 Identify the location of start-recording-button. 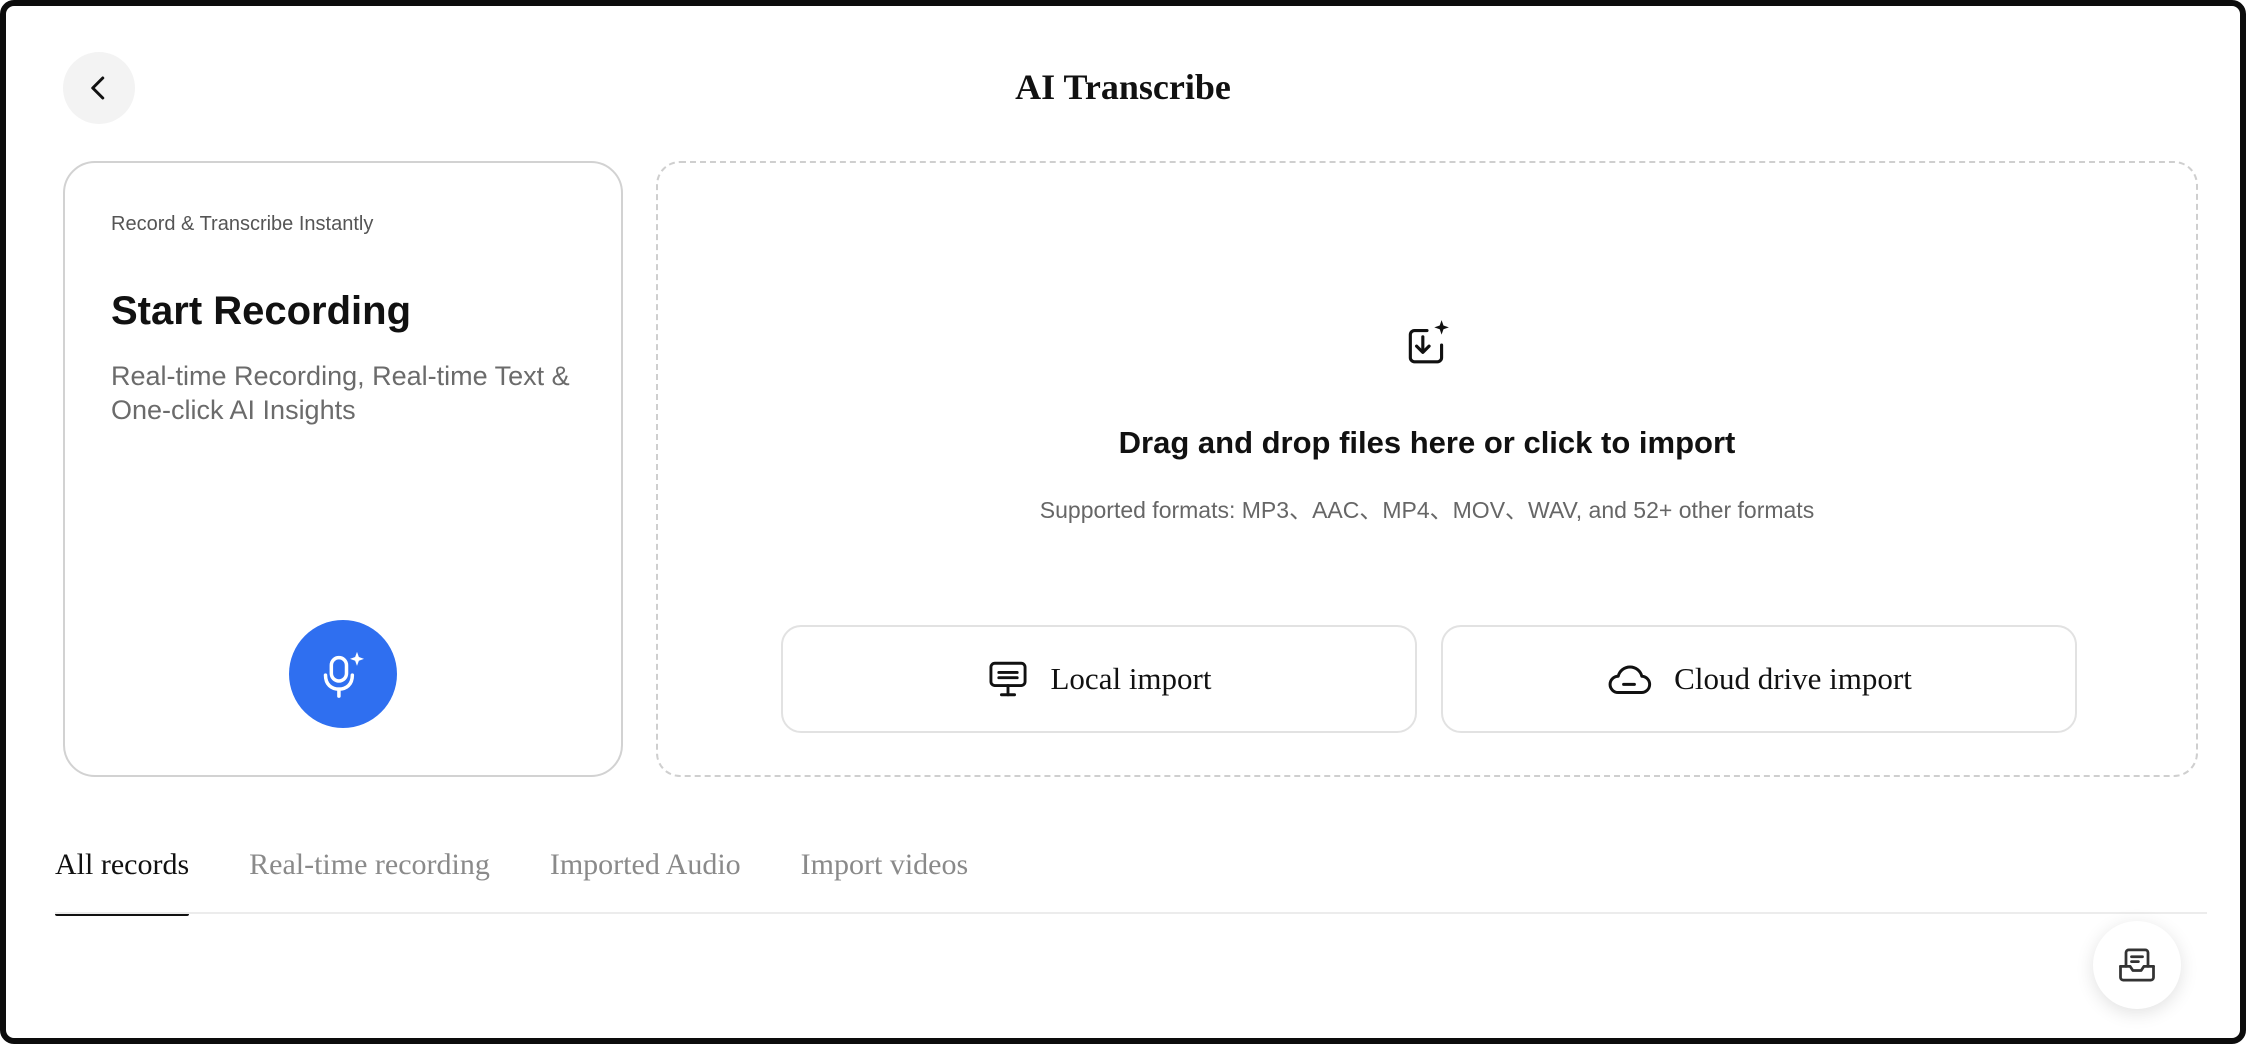
(343, 674).